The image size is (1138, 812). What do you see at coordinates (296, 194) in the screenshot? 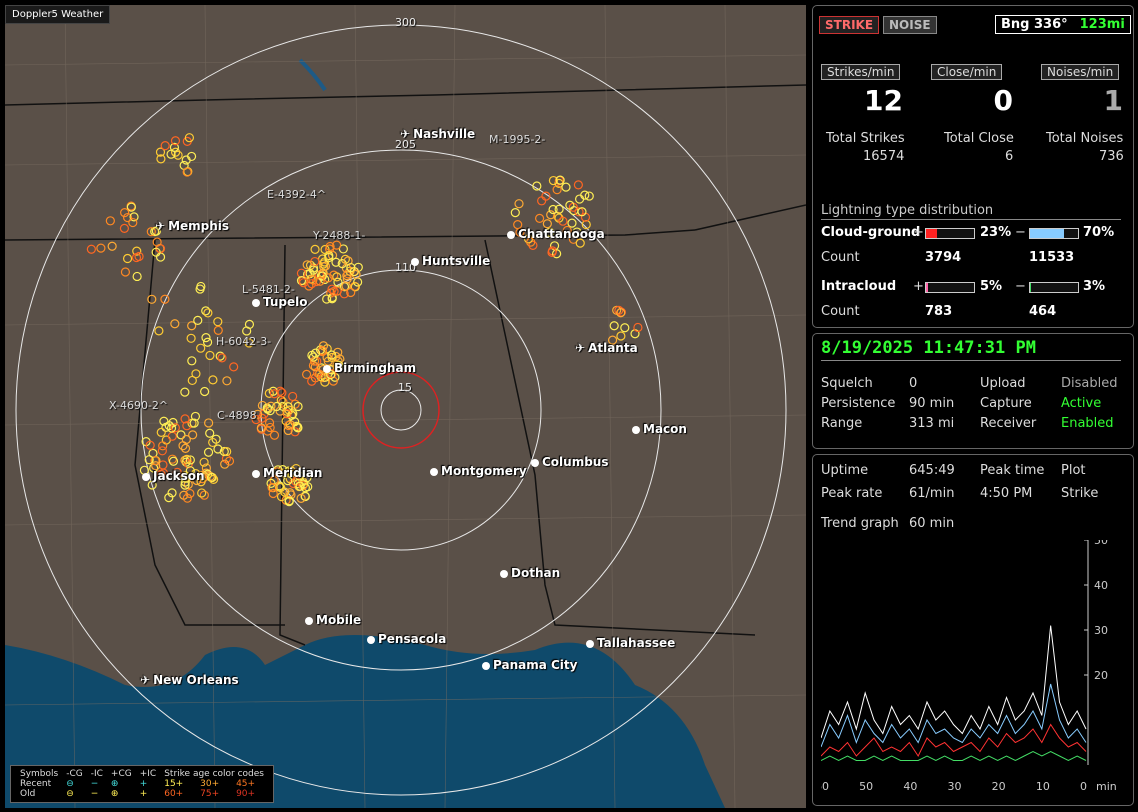
I see `storm-tag: E-4392-4^` at bounding box center [296, 194].